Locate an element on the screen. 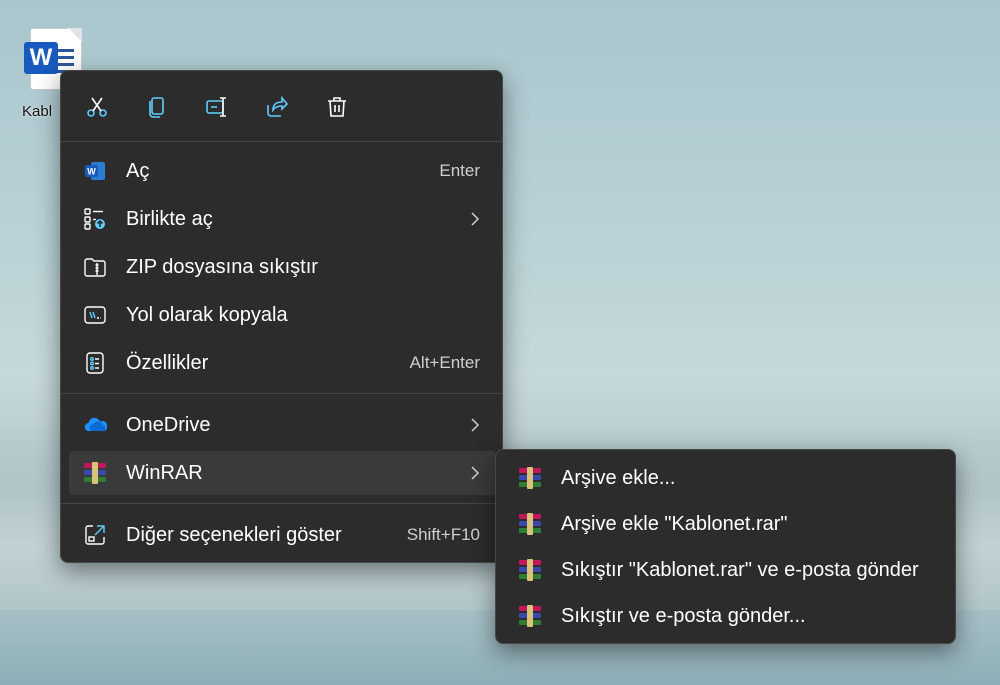 This screenshot has height=685, width=1000. delete-button is located at coordinates (337, 107).